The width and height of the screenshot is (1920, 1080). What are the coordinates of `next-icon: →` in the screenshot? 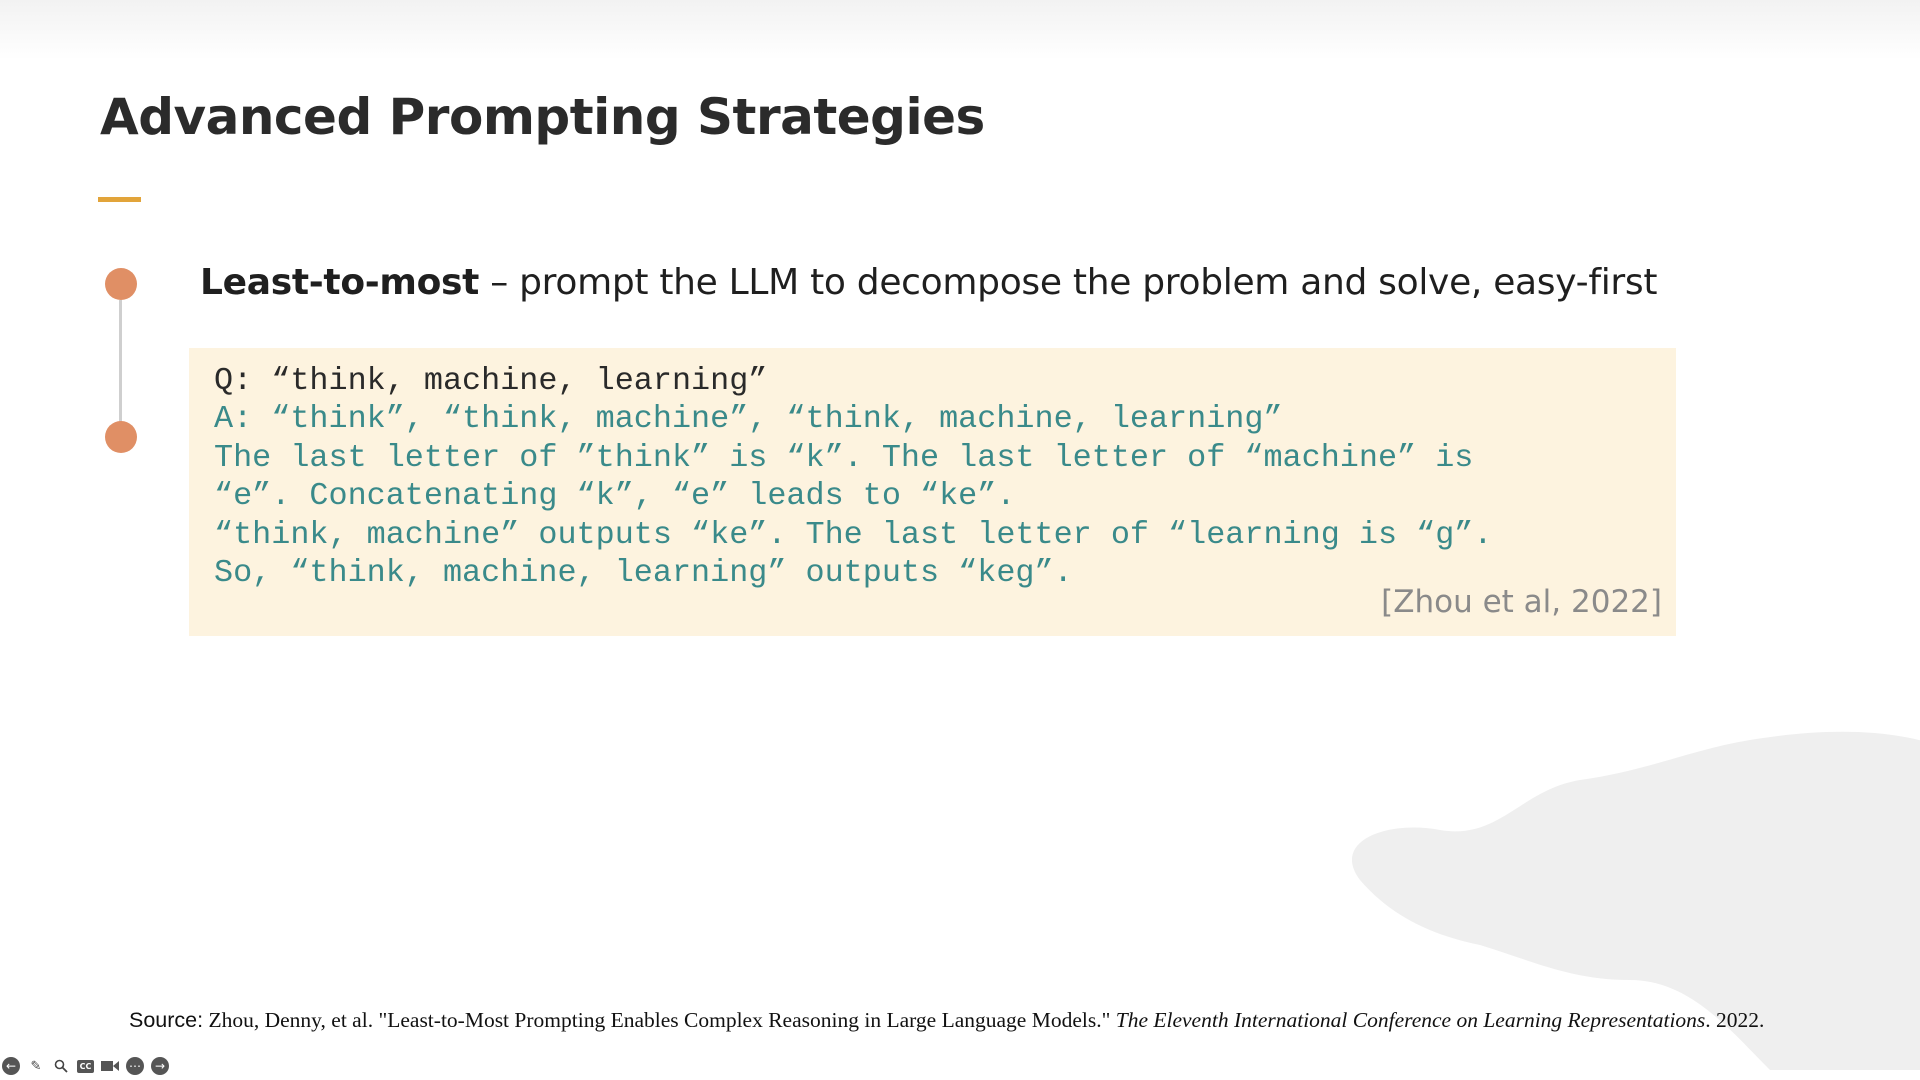 It's located at (160, 1066).